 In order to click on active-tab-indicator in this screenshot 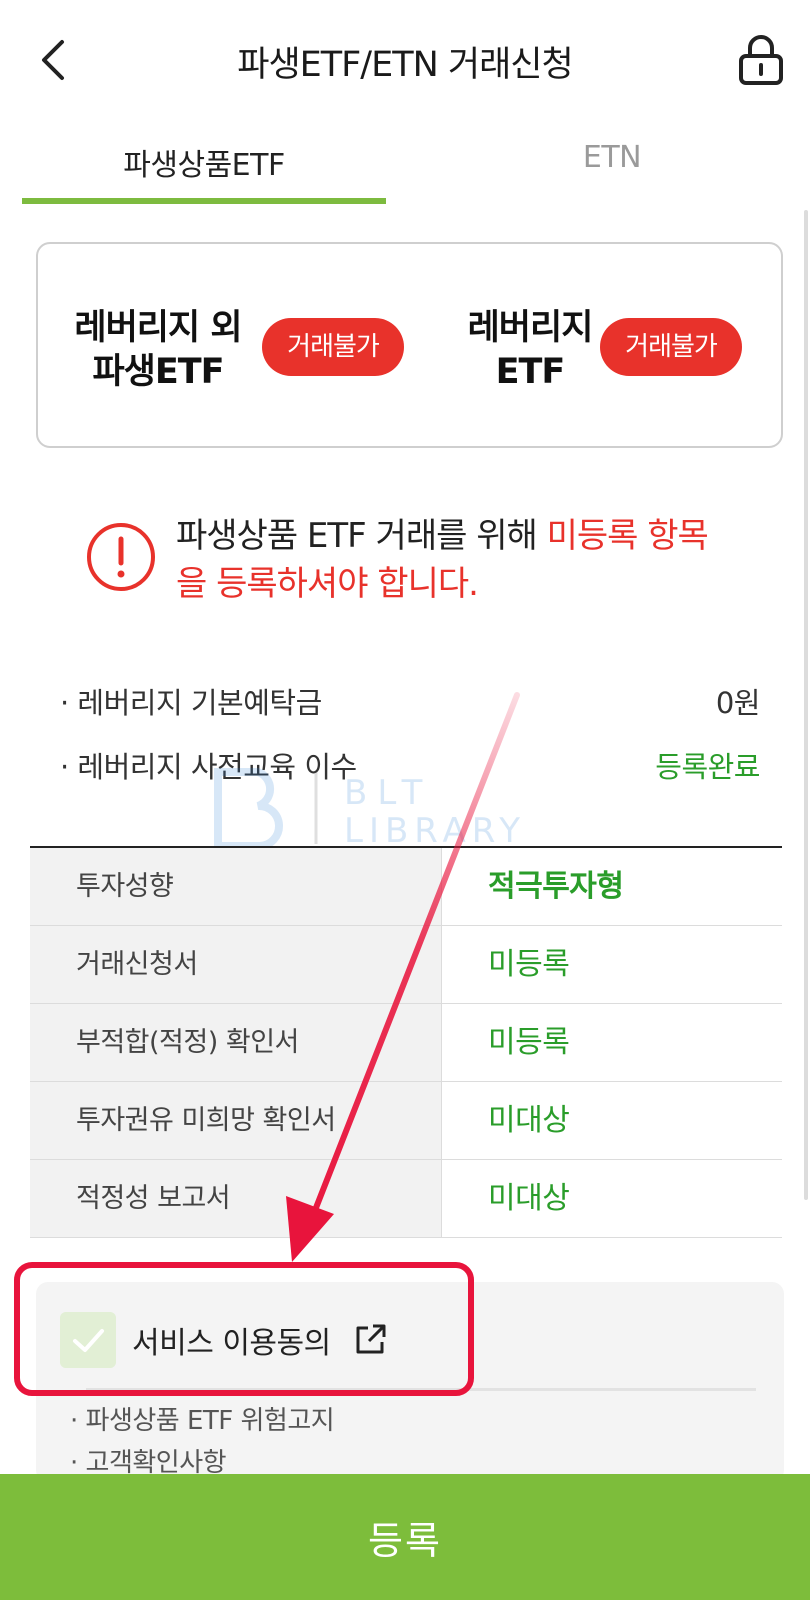, I will do `click(204, 201)`.